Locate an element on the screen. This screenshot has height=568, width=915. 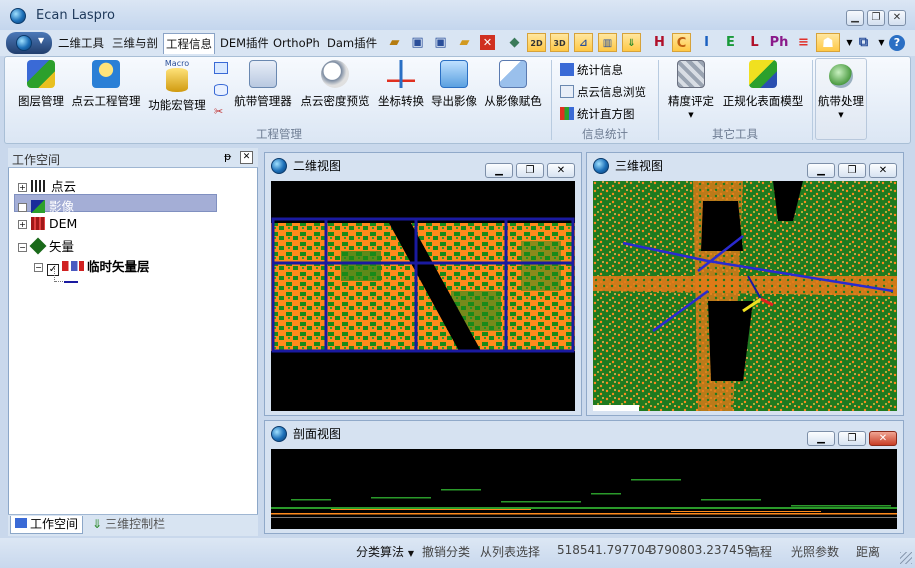
tab-project-info: 工程信息 is located at coordinates (189, 43).